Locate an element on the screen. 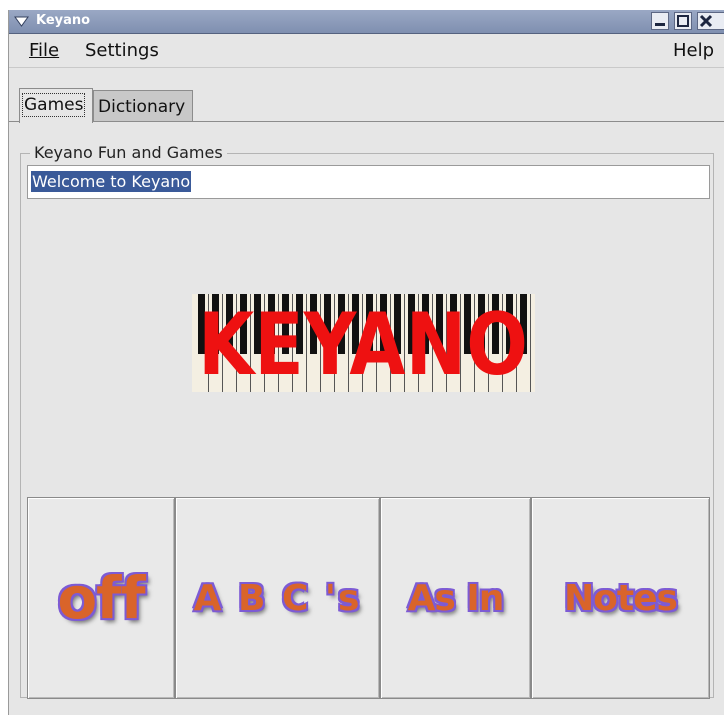  message-text: Welcome to Keyano is located at coordinates (111, 181).